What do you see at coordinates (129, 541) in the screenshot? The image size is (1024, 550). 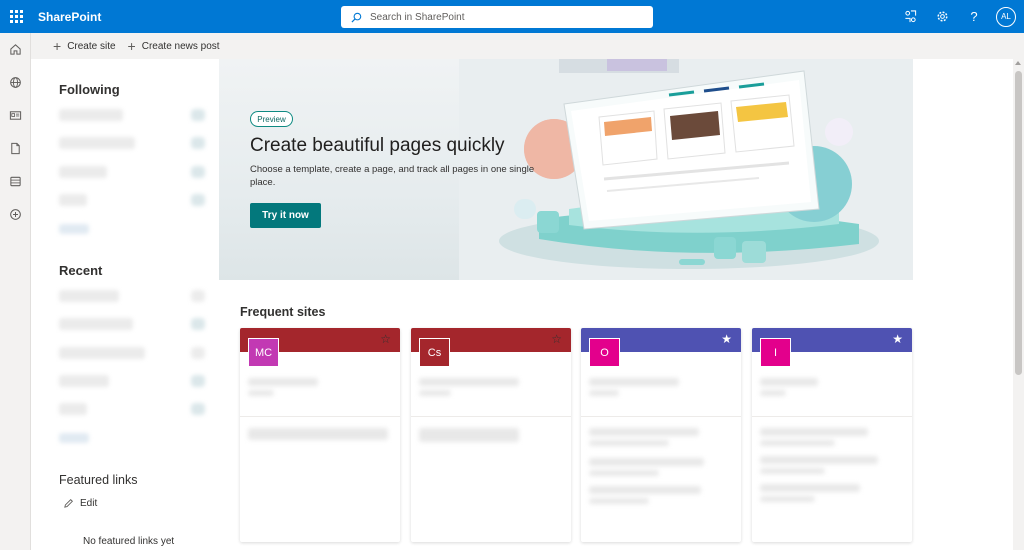 I see `no-featured-links-text: No featured links yet` at bounding box center [129, 541].